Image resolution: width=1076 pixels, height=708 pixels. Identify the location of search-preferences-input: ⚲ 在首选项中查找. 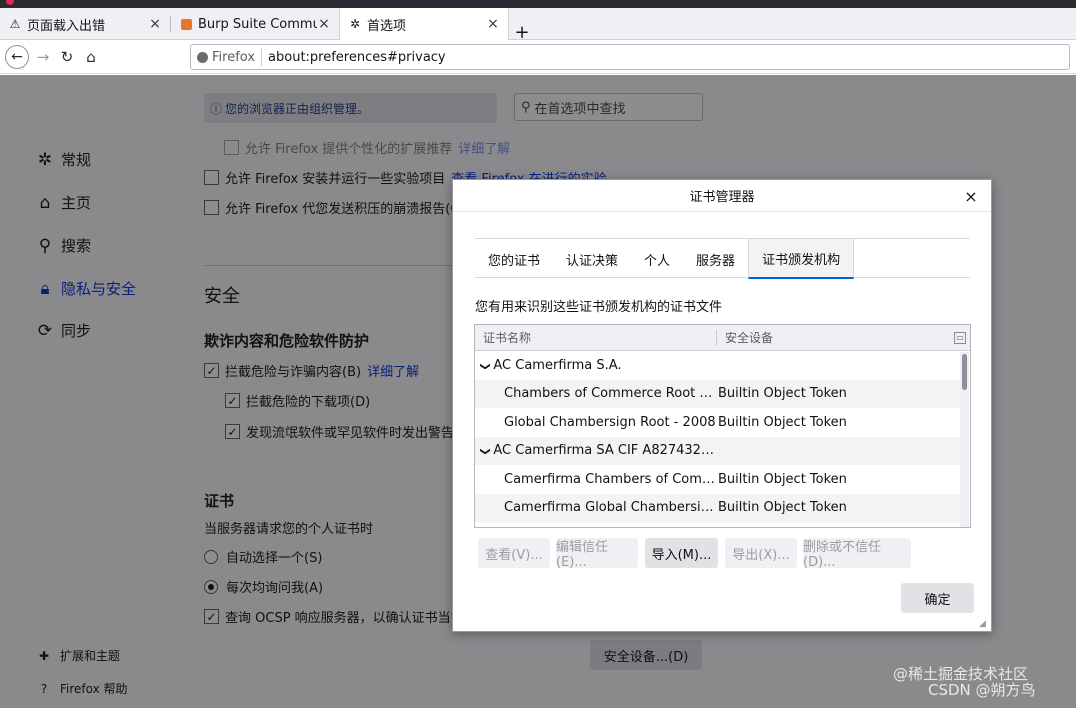
(608, 107).